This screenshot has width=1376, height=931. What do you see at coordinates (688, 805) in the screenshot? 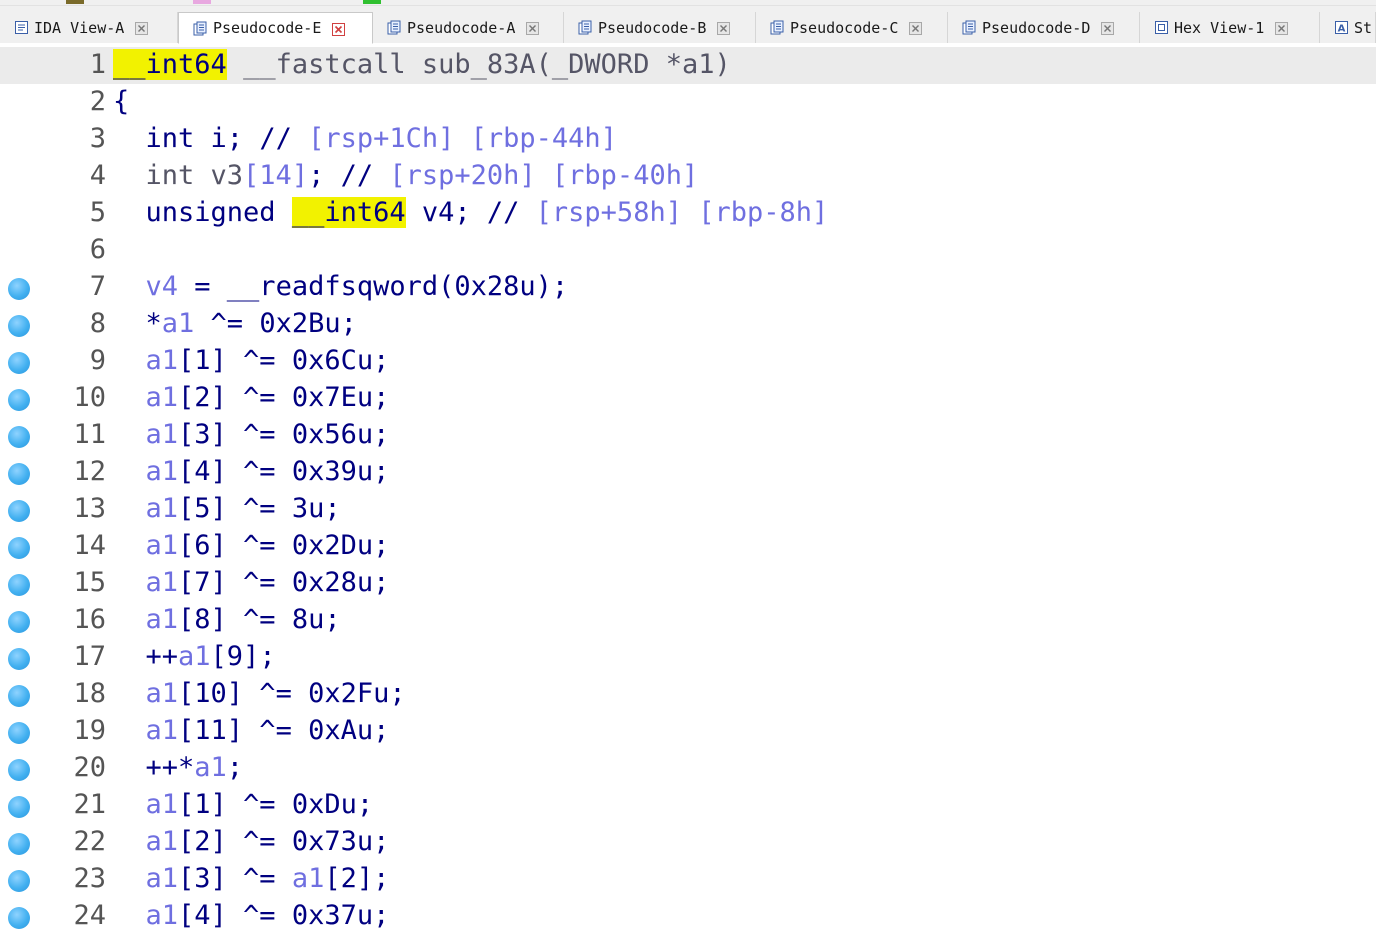
I see `code-line: 21 a1[1] ^= 0xDu;` at bounding box center [688, 805].